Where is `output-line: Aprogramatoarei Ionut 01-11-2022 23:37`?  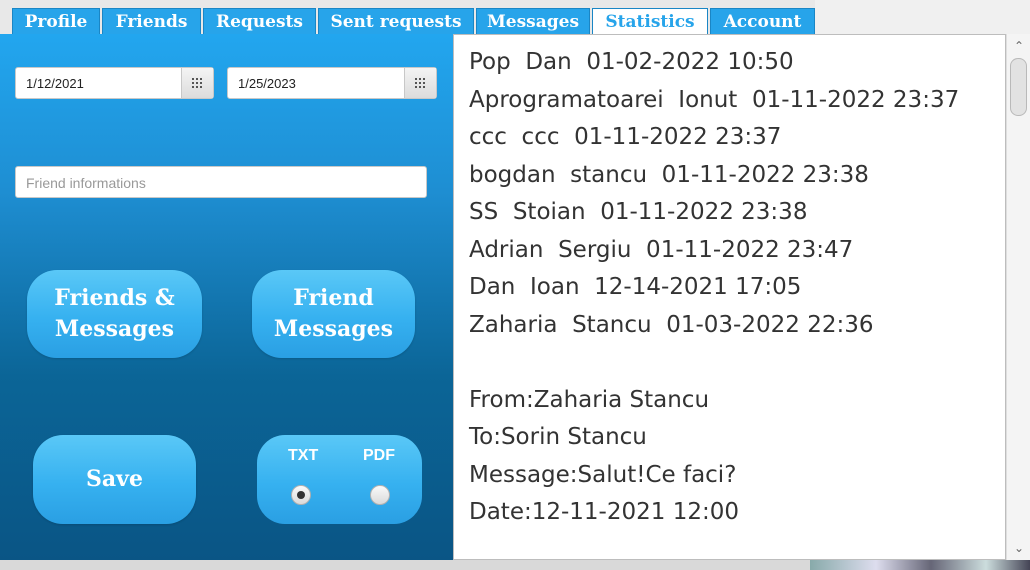 output-line: Aprogramatoarei Ionut 01-11-2022 23:37 is located at coordinates (714, 99).